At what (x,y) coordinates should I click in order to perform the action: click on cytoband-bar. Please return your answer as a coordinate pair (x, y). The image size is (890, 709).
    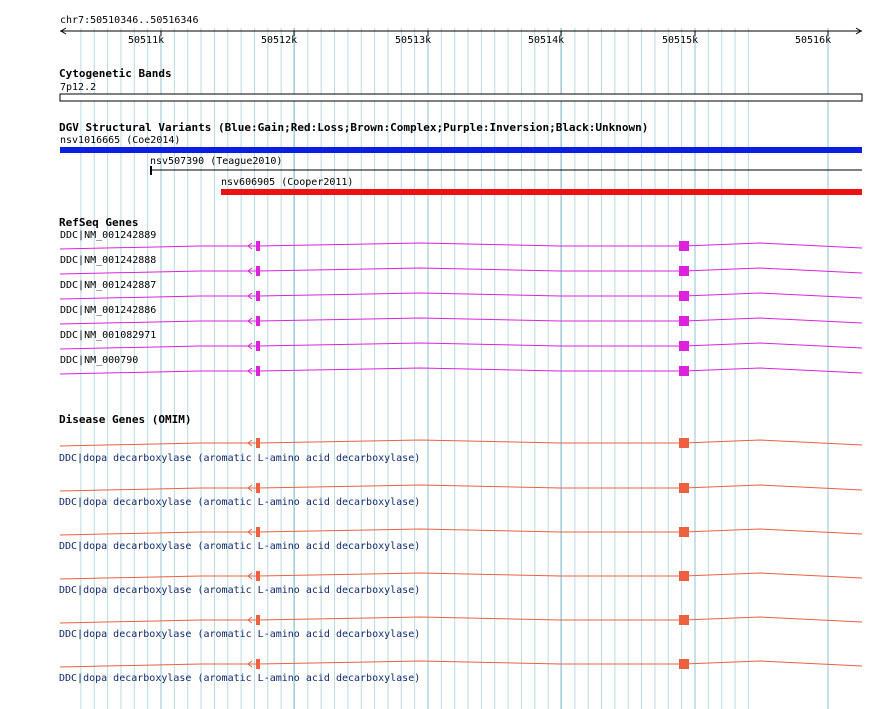
    Looking at the image, I should click on (461, 97).